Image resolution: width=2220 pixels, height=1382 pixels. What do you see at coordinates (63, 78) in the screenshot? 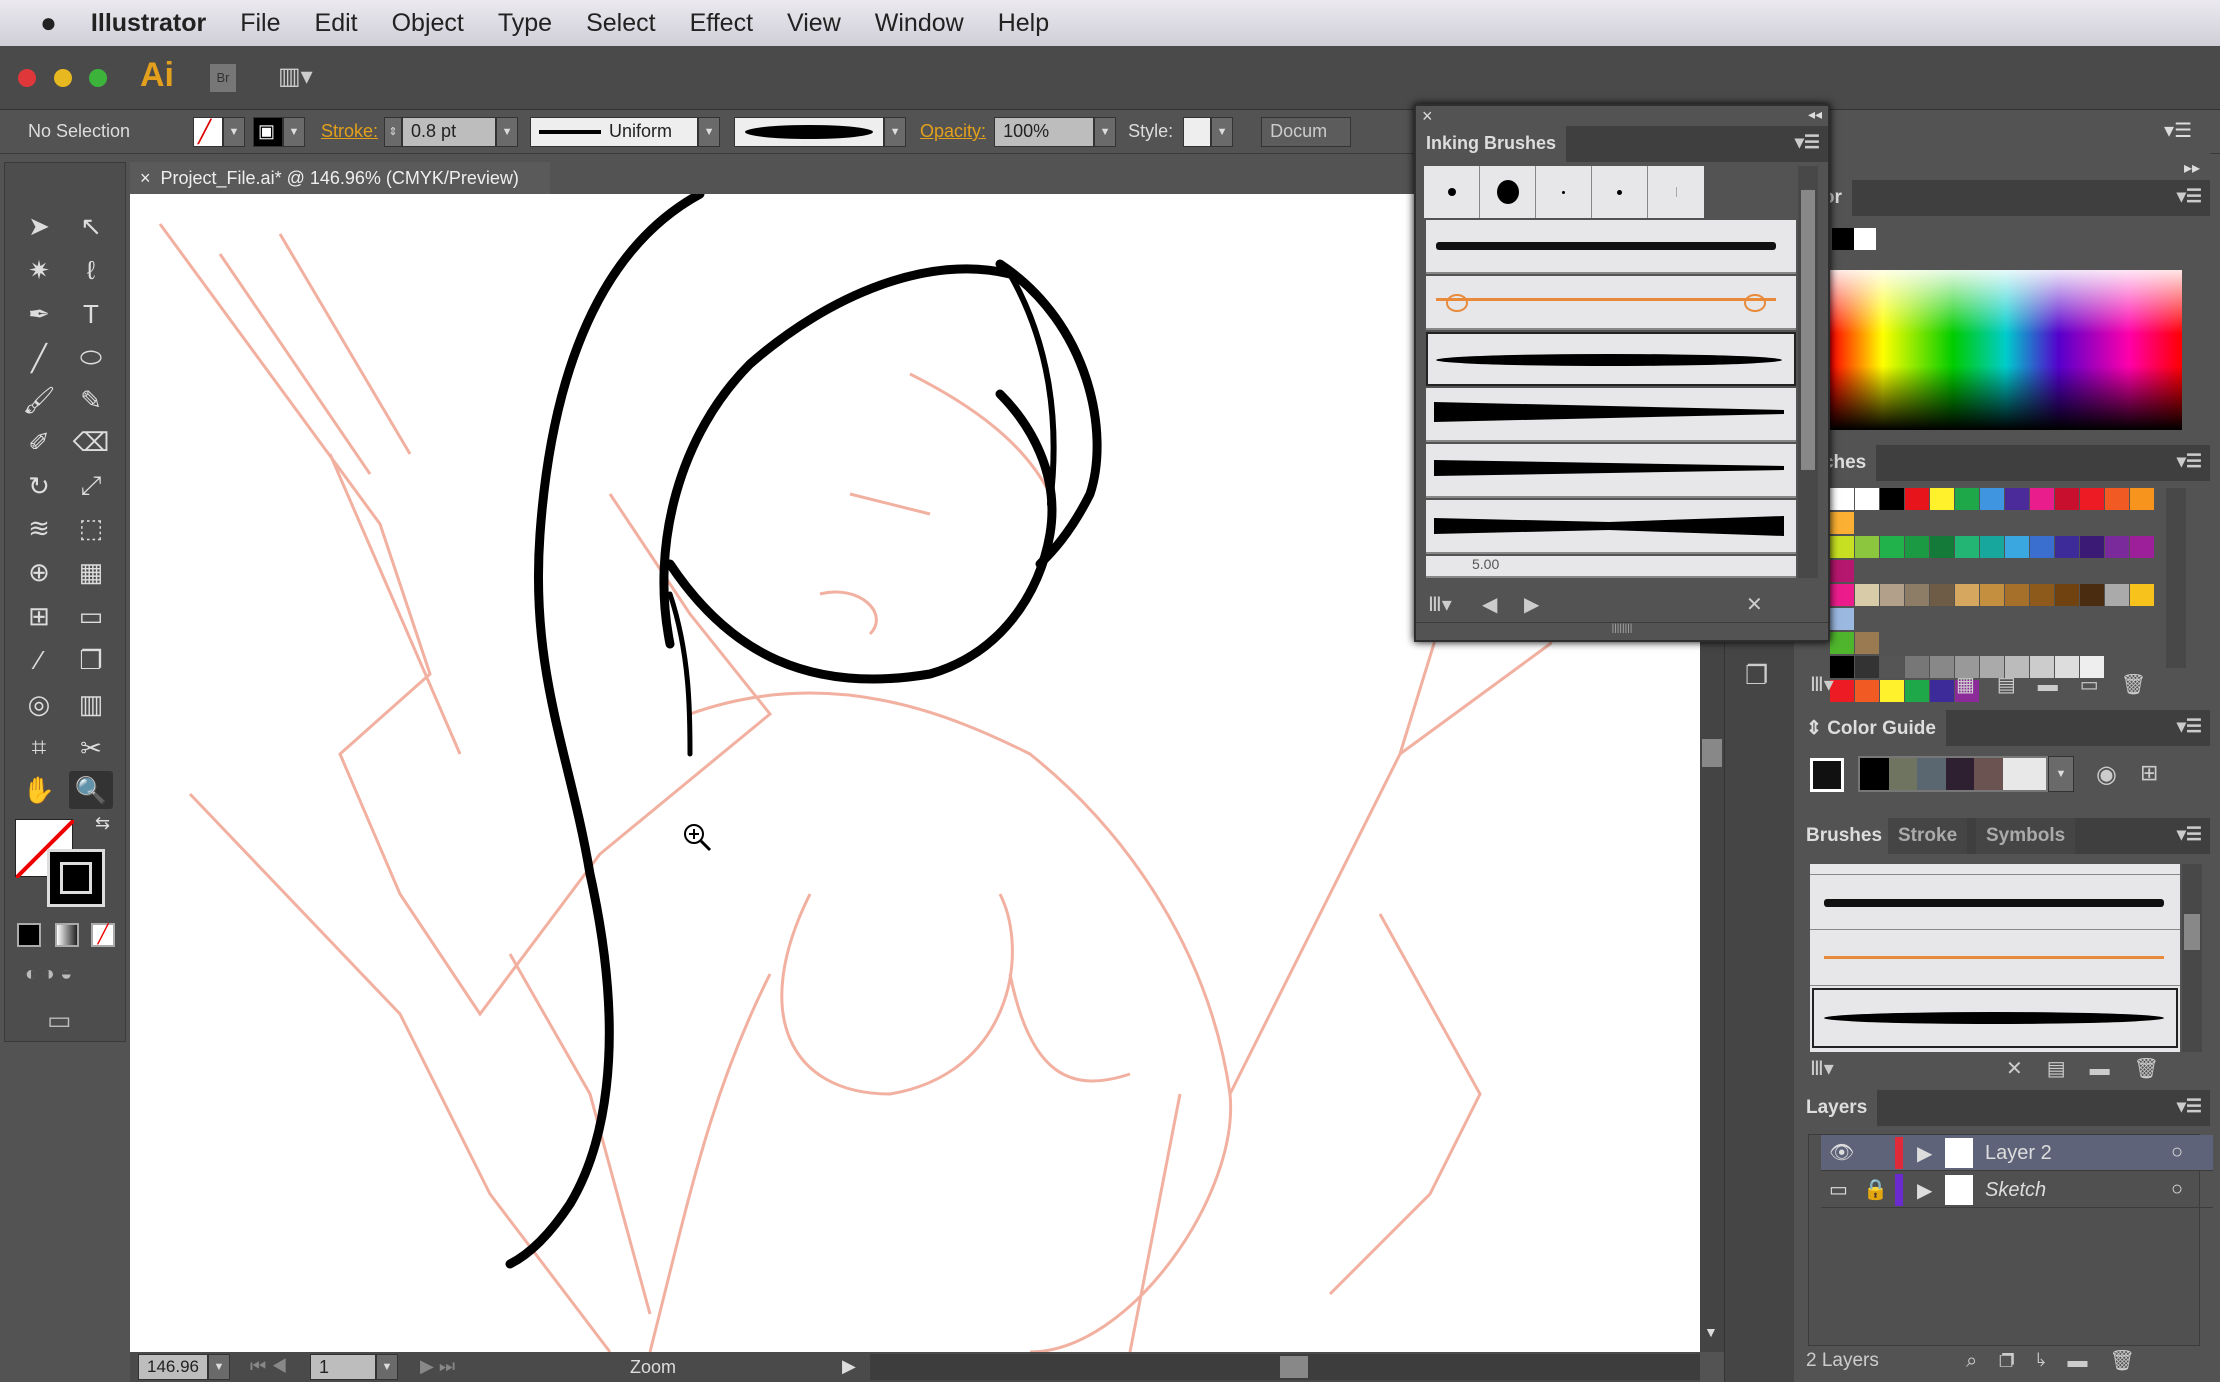
I see `minimize-window-button` at bounding box center [63, 78].